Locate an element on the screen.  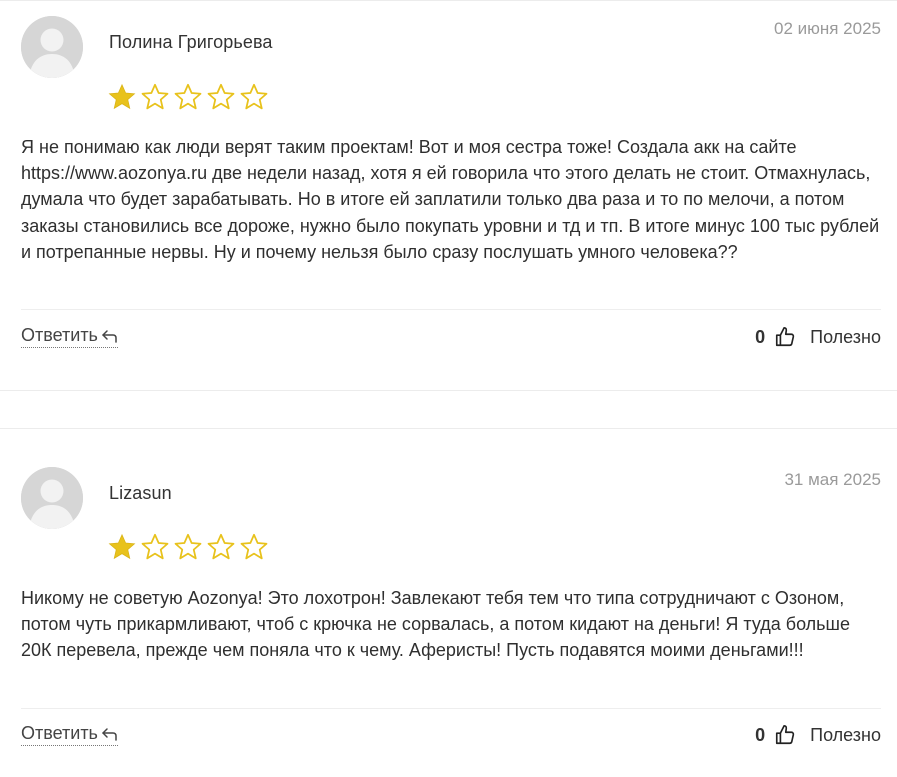
review-separator is located at coordinates (448, 390).